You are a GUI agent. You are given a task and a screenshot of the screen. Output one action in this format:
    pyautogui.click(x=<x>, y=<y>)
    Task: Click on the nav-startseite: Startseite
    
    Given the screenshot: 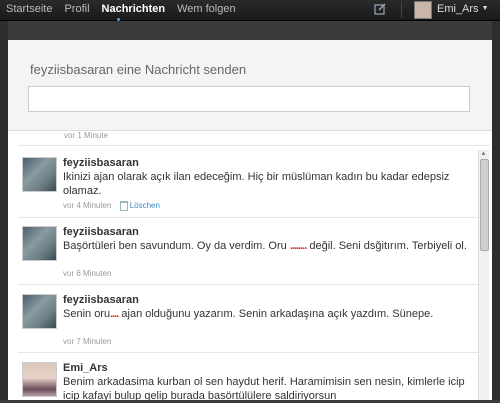 What is the action you would take?
    pyautogui.click(x=29, y=10)
    